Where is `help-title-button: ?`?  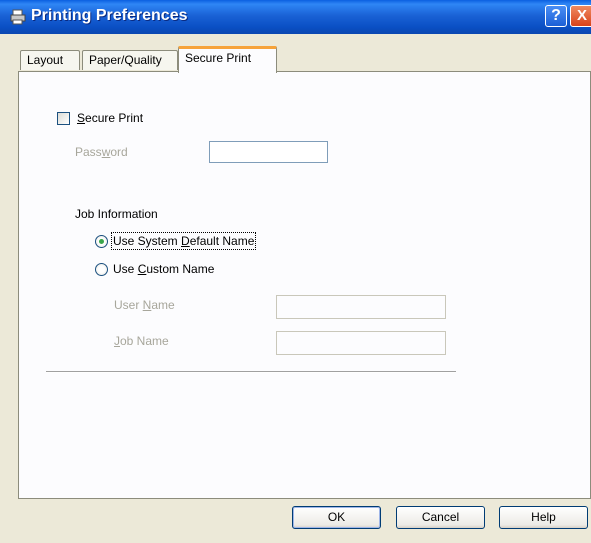
help-title-button: ? is located at coordinates (556, 16).